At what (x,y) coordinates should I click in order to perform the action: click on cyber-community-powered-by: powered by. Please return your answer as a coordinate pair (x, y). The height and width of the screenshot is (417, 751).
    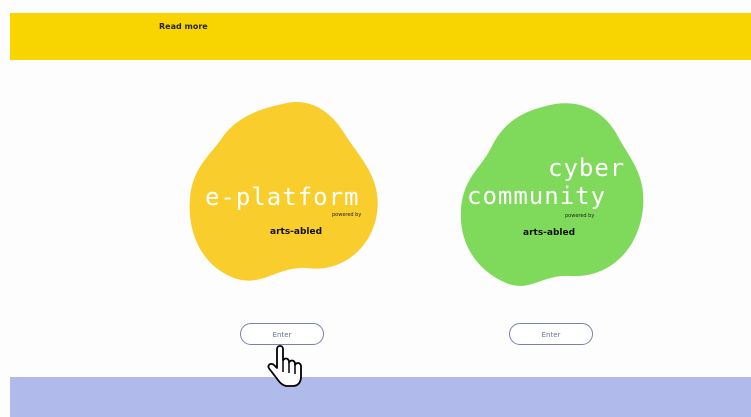
    Looking at the image, I should click on (580, 216).